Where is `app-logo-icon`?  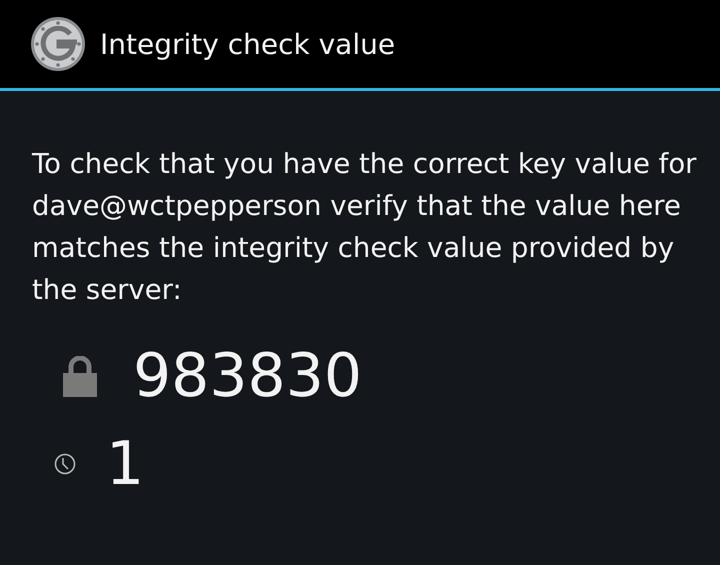 app-logo-icon is located at coordinates (58, 44).